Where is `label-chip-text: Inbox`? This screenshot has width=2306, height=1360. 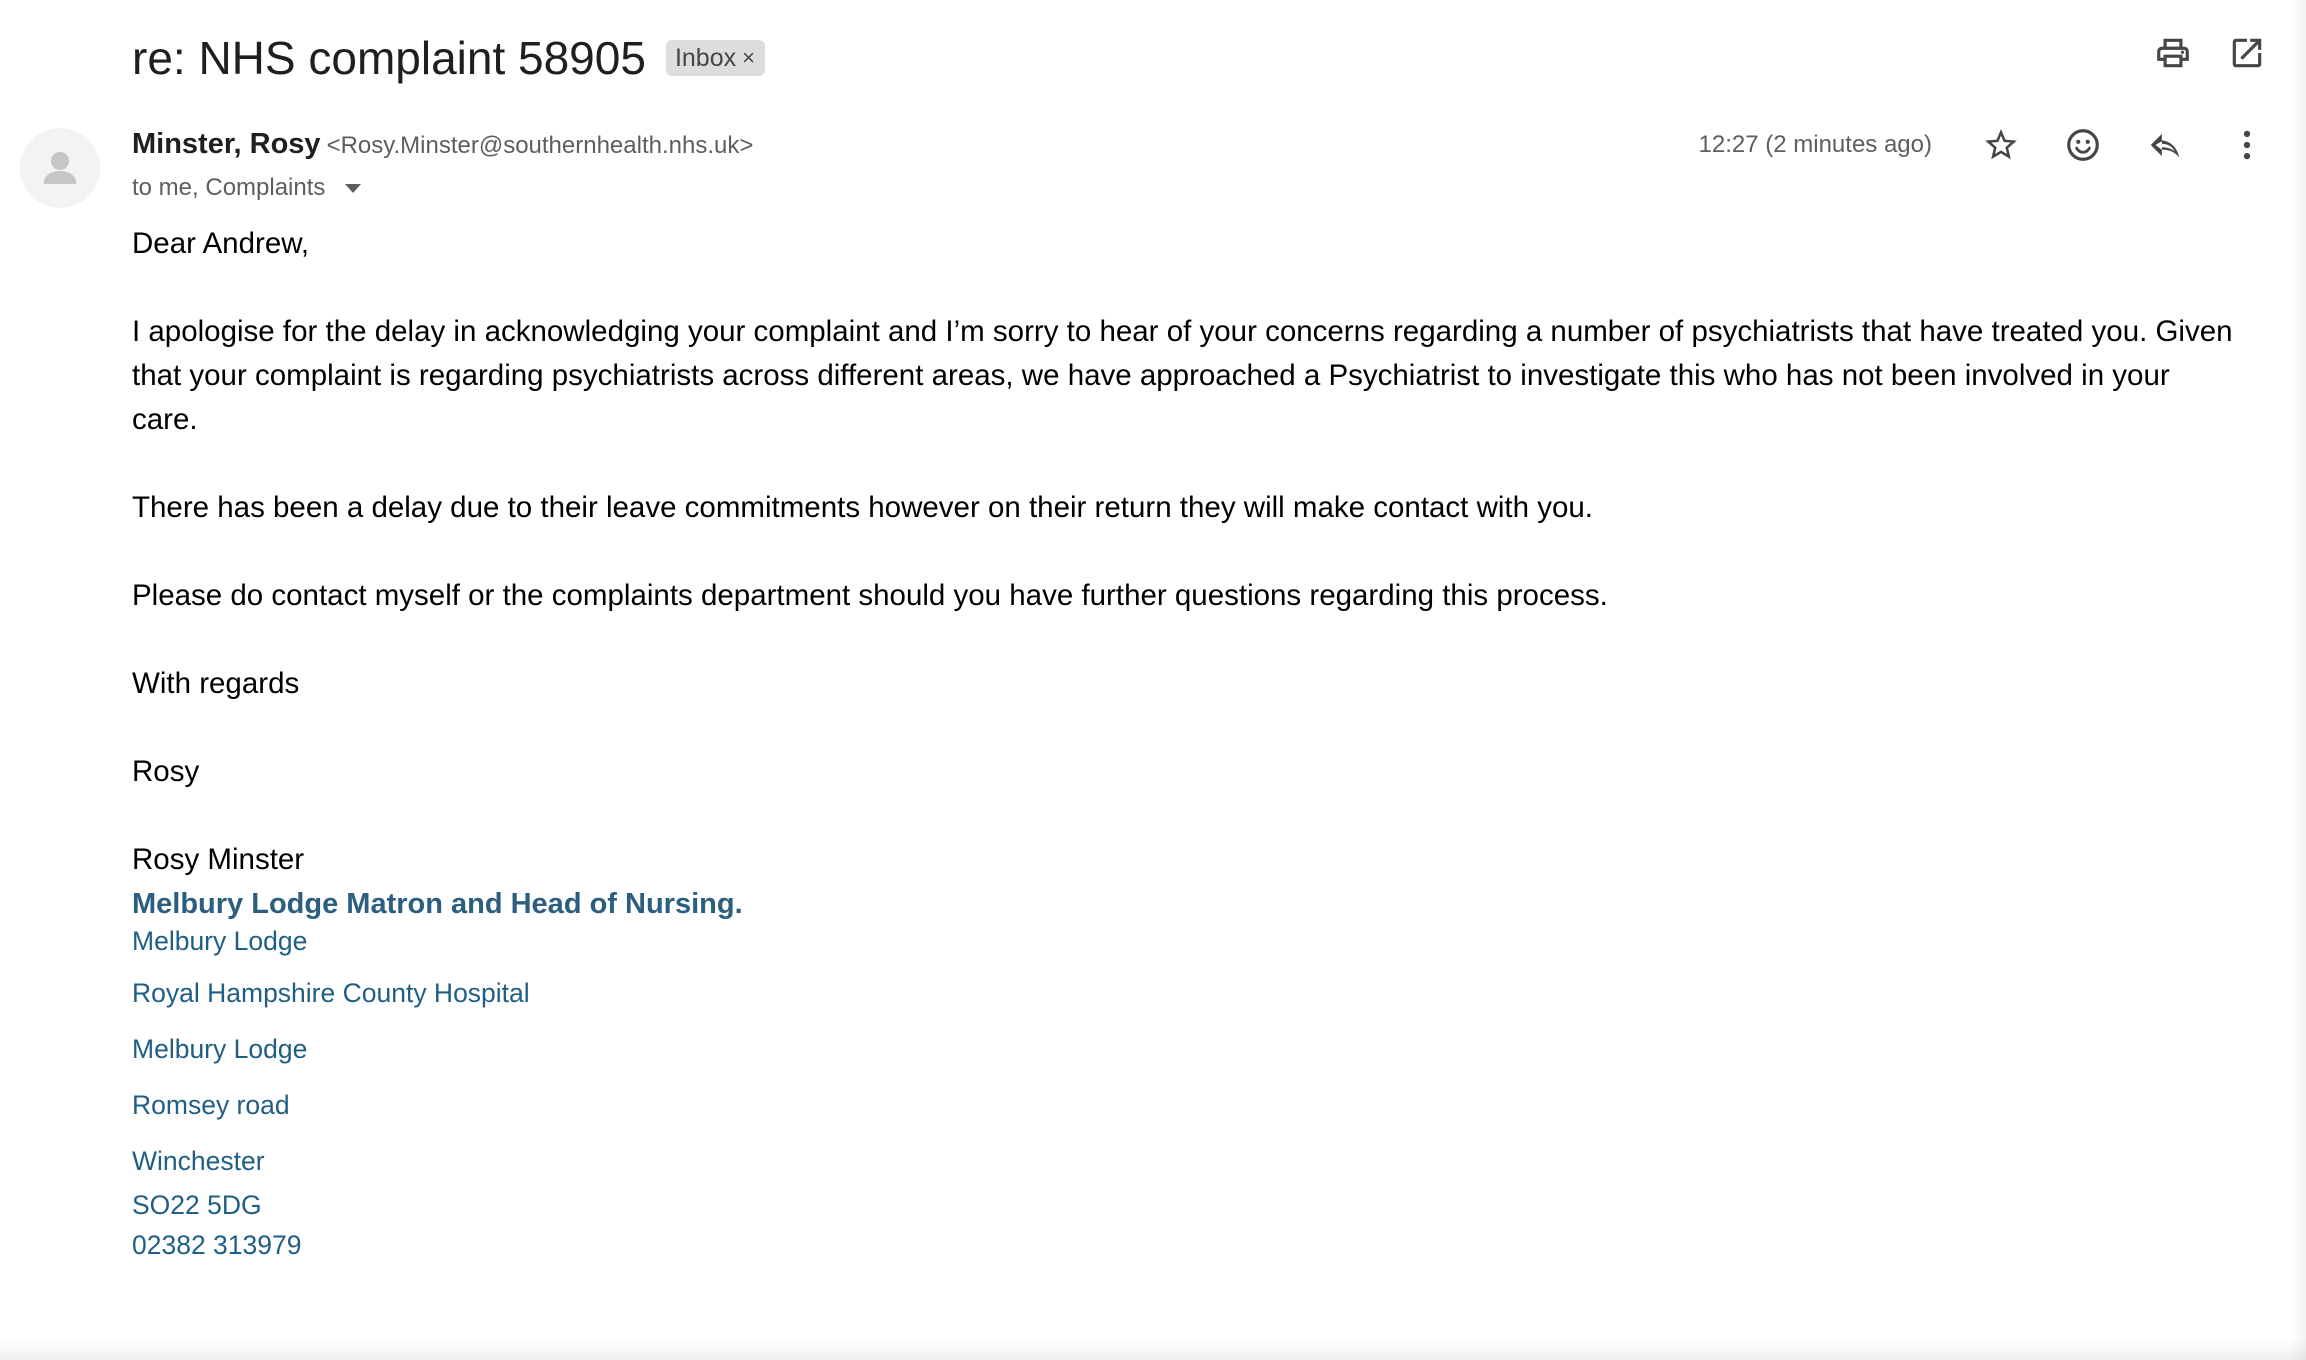
label-chip-text: Inbox is located at coordinates (705, 57).